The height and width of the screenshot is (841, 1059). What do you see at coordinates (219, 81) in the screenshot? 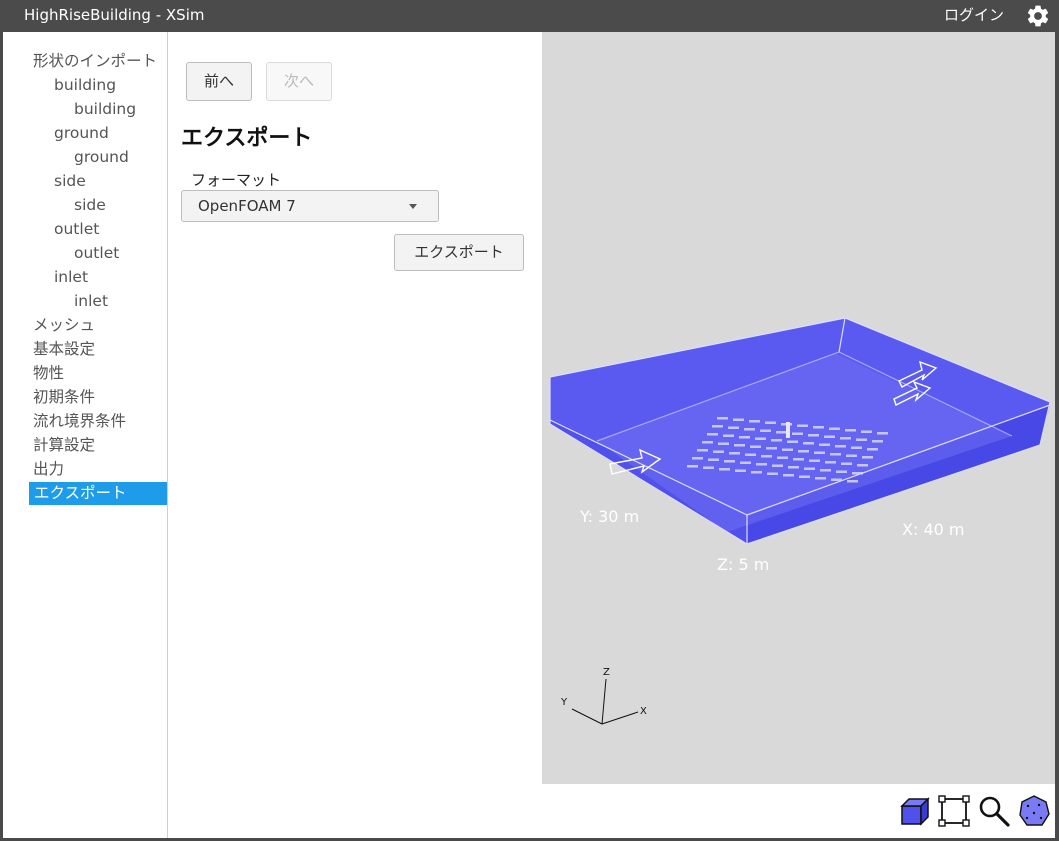
I see `prev-button: 前へ` at bounding box center [219, 81].